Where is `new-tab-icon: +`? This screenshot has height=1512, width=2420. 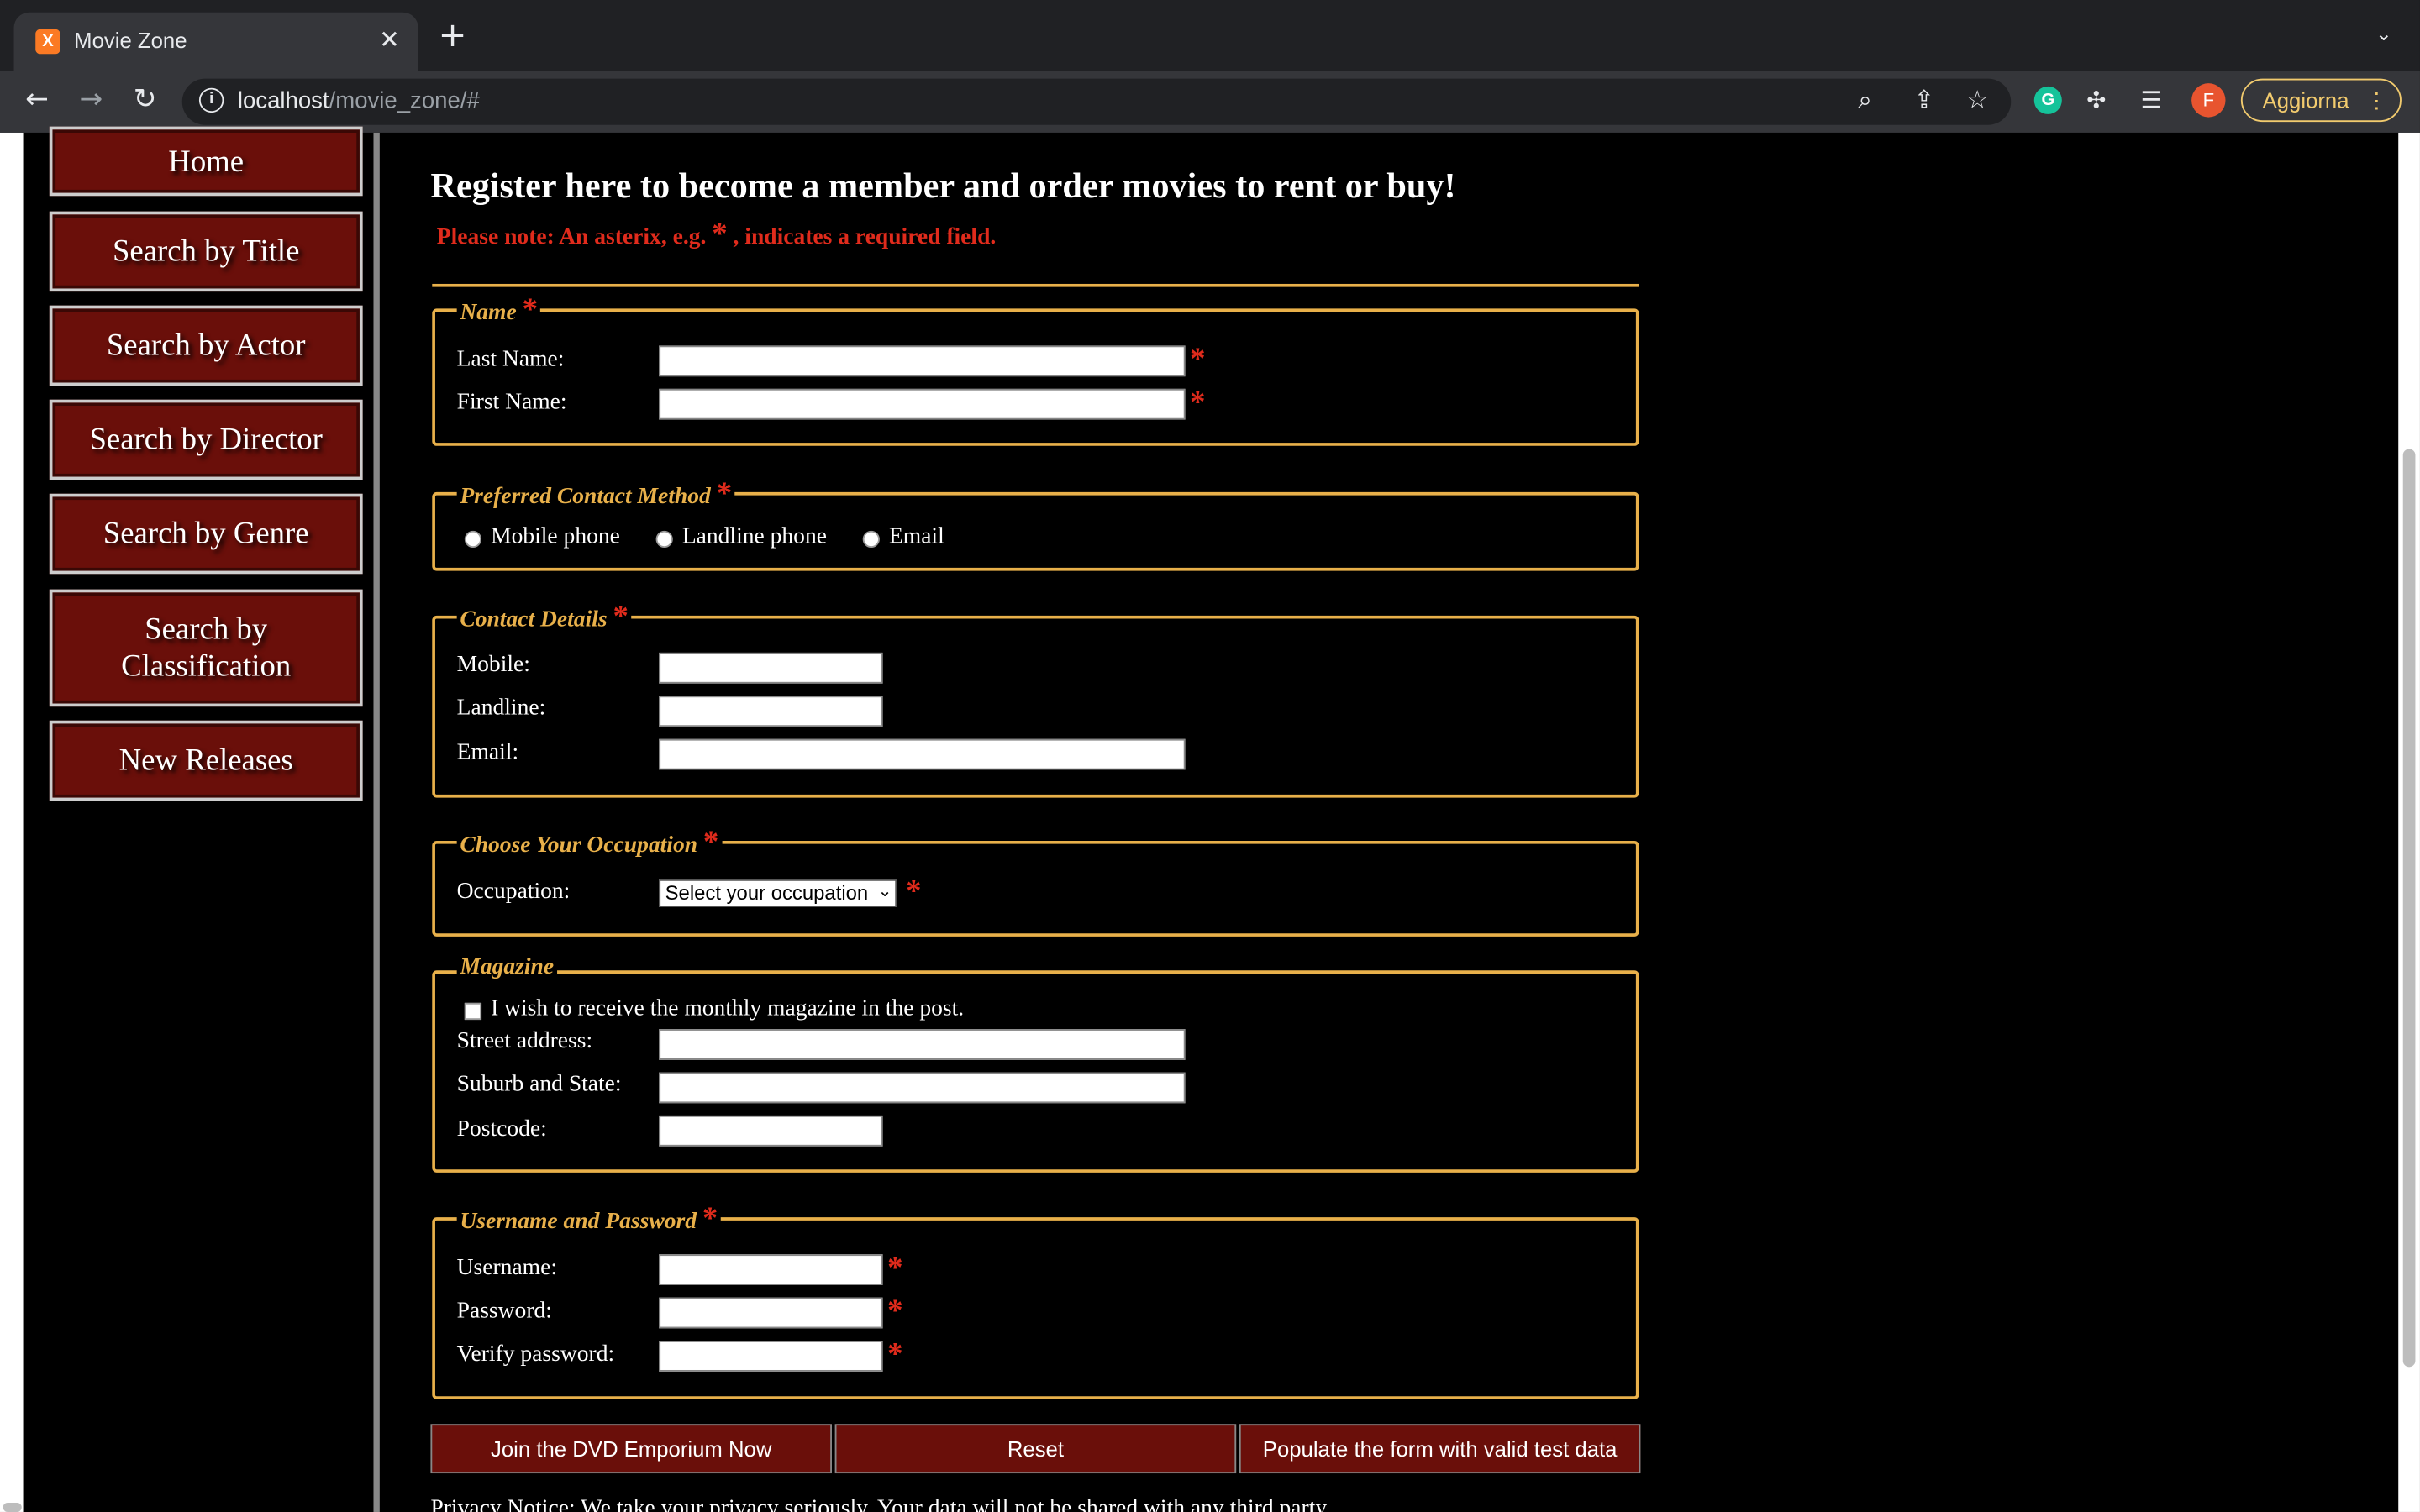
new-tab-icon: + is located at coordinates (453, 36).